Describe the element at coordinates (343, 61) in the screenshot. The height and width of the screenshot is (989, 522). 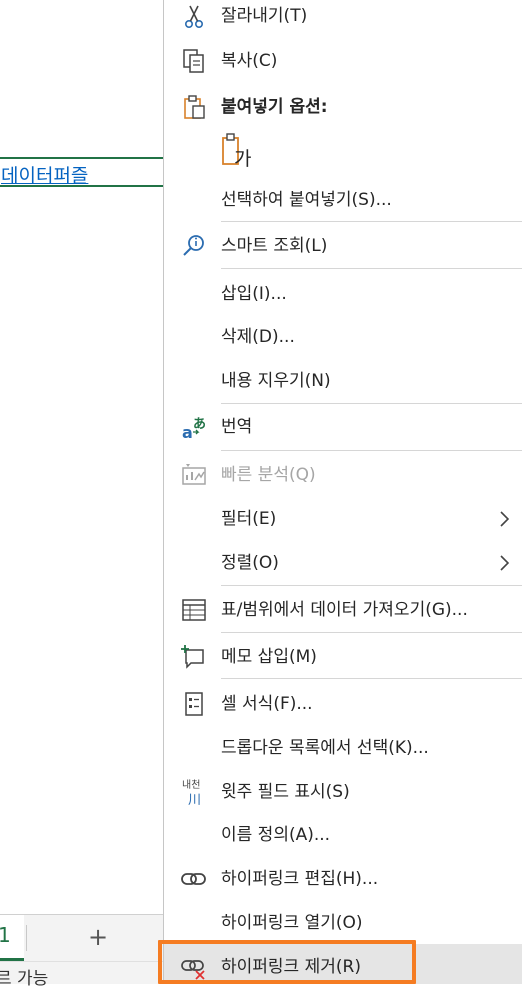
I see `menu-item-copy: 복사(C)` at that location.